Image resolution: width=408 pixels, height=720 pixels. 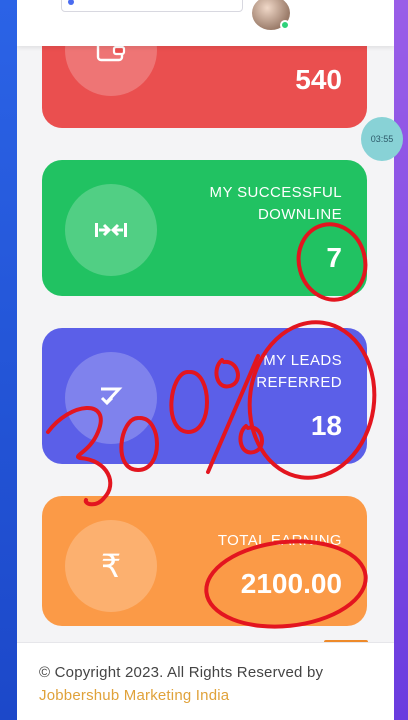 What do you see at coordinates (318, 79) in the screenshot?
I see `wallet-value: 540` at bounding box center [318, 79].